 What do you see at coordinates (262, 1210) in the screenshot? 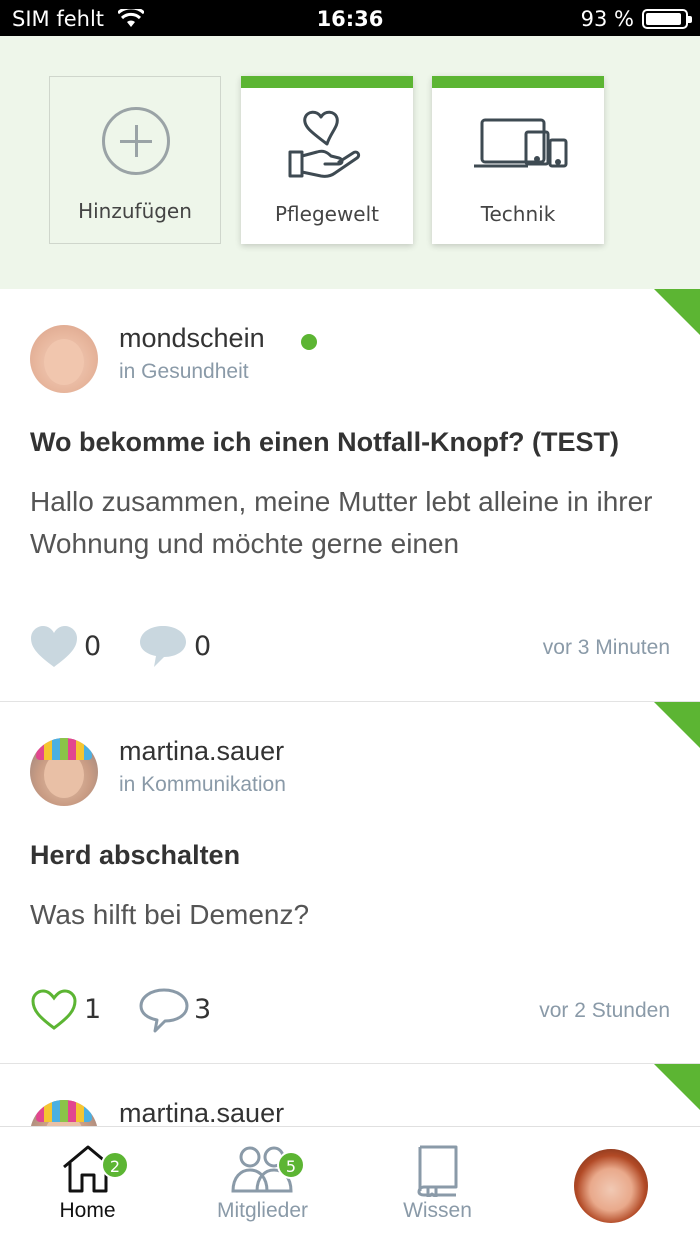
I see `tab-label: Mitglieder` at bounding box center [262, 1210].